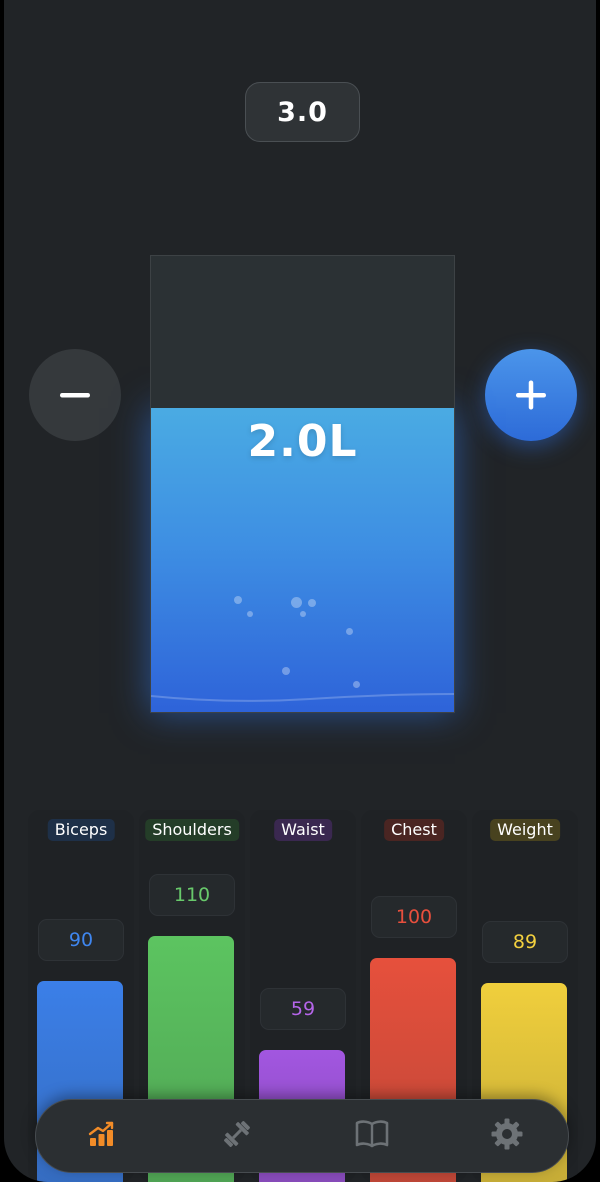 This screenshot has height=1182, width=600. I want to click on stat-label-waist: Waist, so click(303, 830).